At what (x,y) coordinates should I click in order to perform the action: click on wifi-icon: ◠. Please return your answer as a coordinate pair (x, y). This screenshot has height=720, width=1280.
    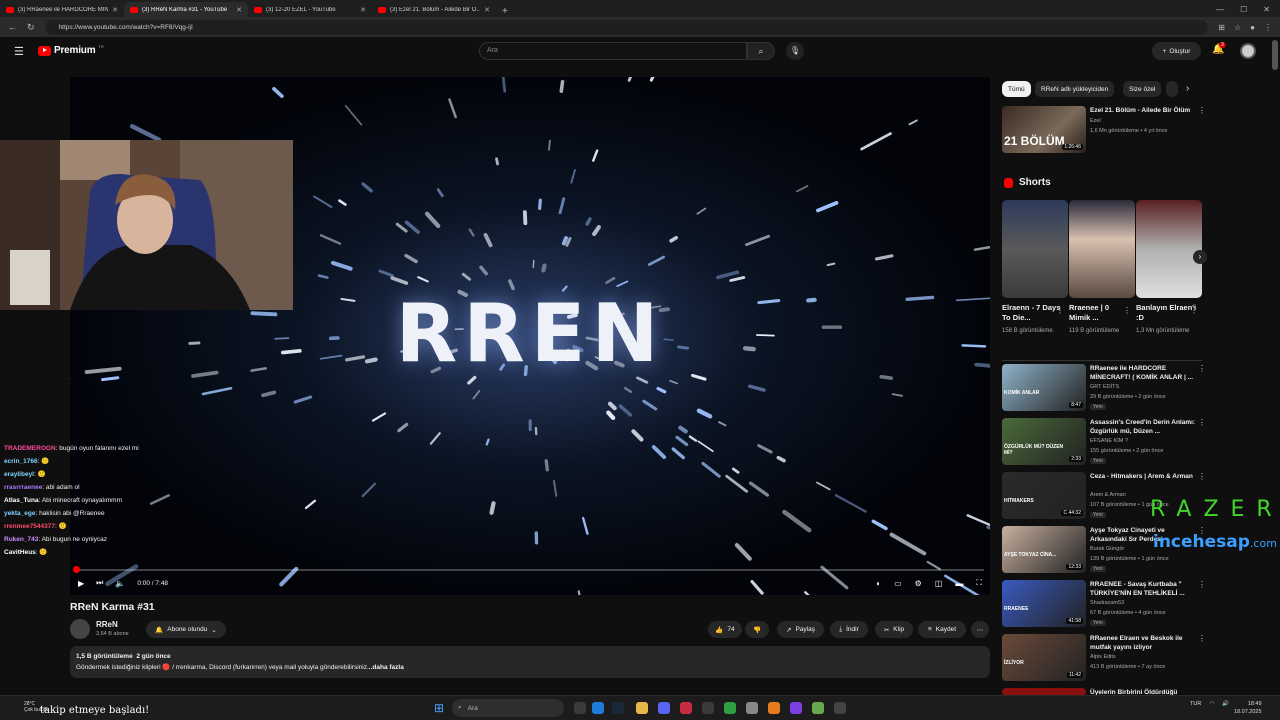
    Looking at the image, I should click on (1211, 704).